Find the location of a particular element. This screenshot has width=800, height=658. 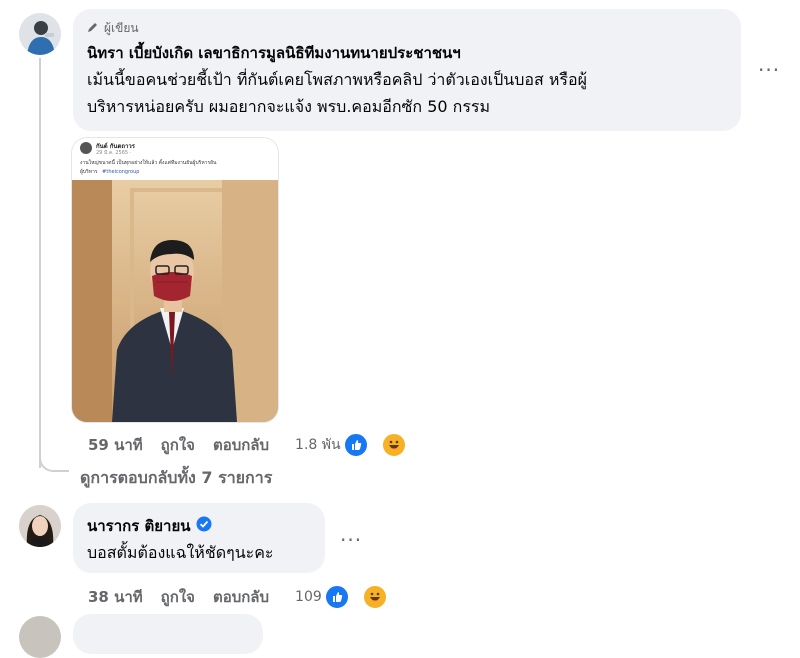

author-badge: ผู้เขียน is located at coordinates (113, 28).